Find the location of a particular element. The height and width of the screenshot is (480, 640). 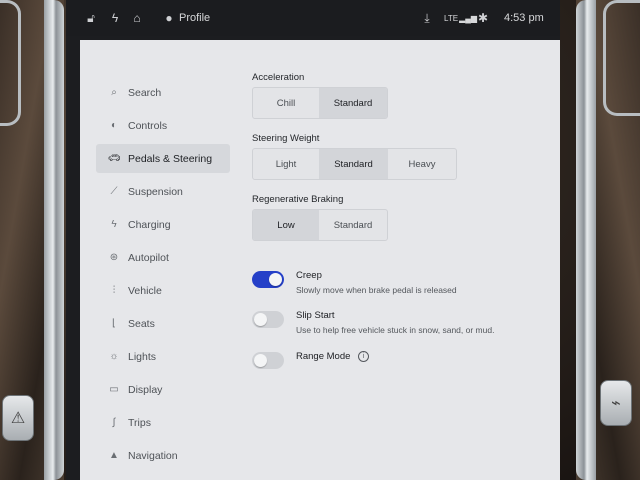

steering-option-standard: Standard is located at coordinates (353, 164).